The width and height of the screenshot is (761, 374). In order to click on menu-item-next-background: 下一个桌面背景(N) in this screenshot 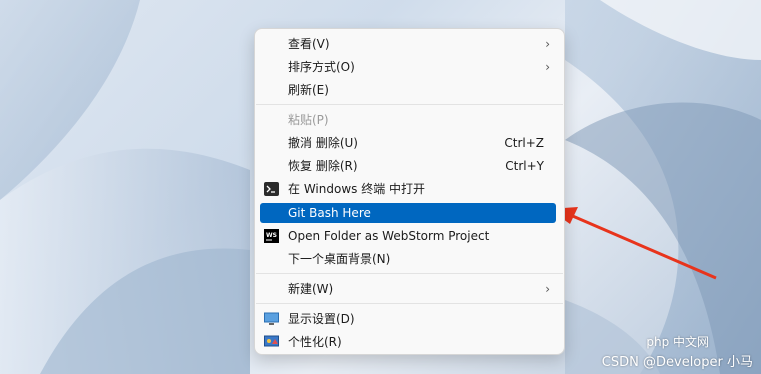, I will do `click(408, 259)`.